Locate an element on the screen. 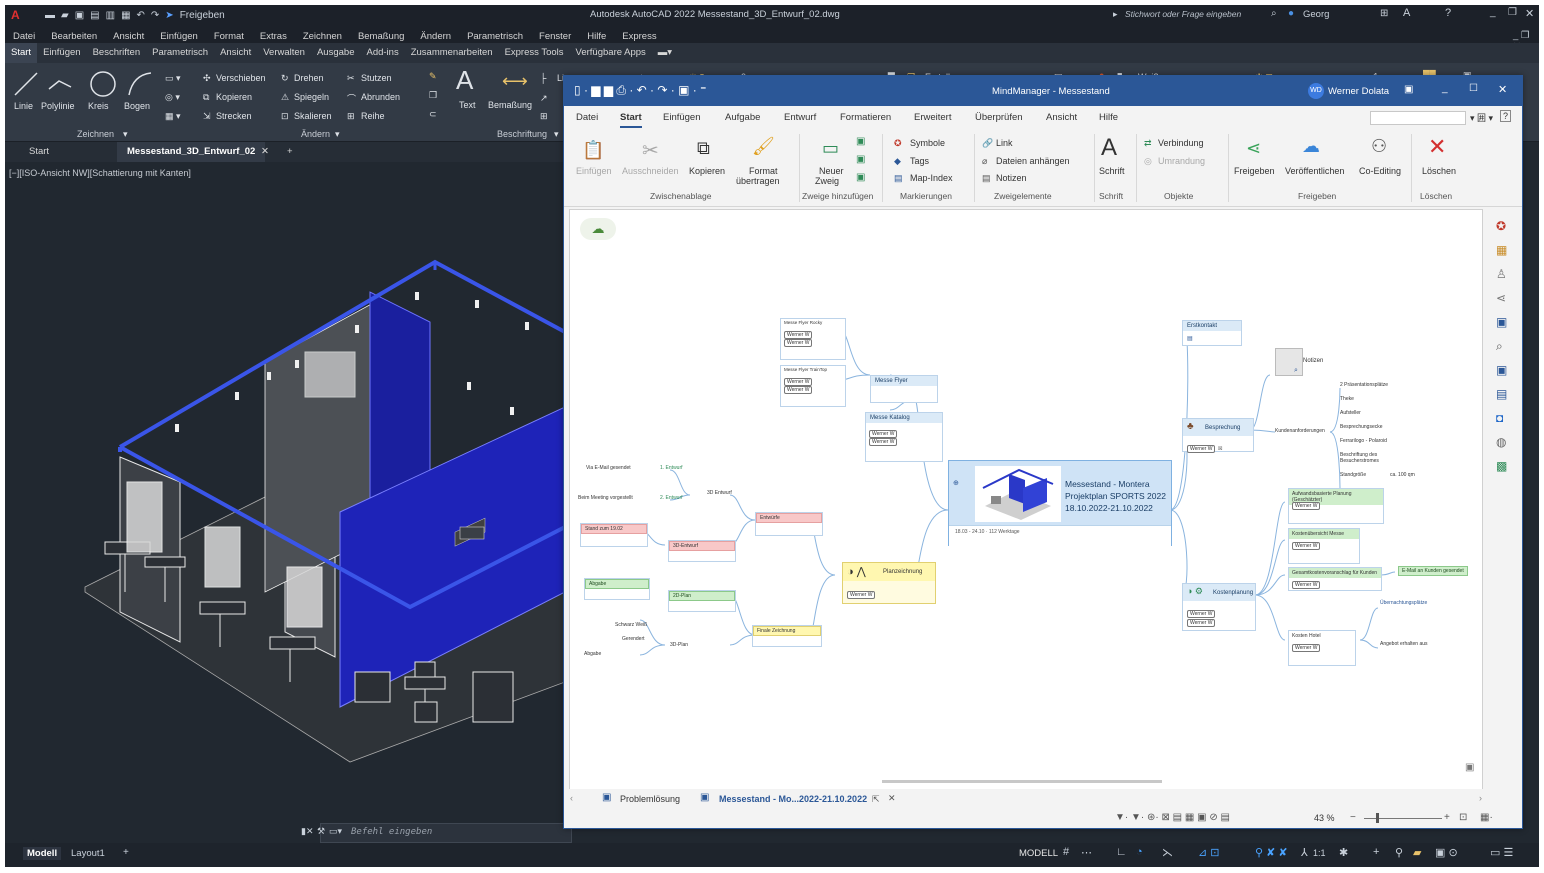 This screenshot has width=1544, height=873. resources-icon: ♙ is located at coordinates (1501, 274).